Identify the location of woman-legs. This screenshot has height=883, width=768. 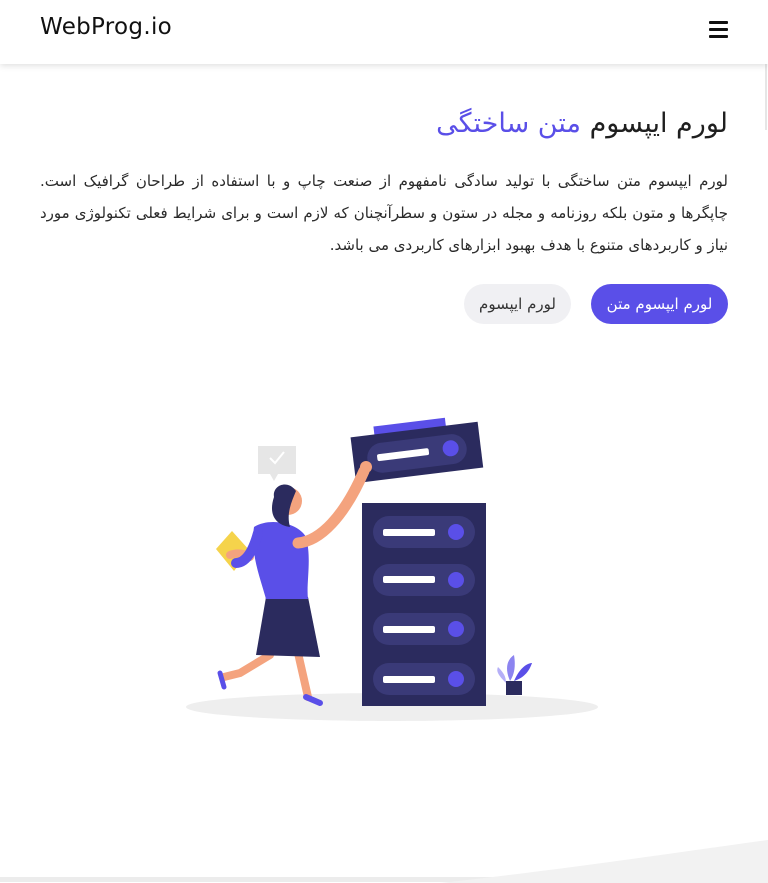
(266, 675).